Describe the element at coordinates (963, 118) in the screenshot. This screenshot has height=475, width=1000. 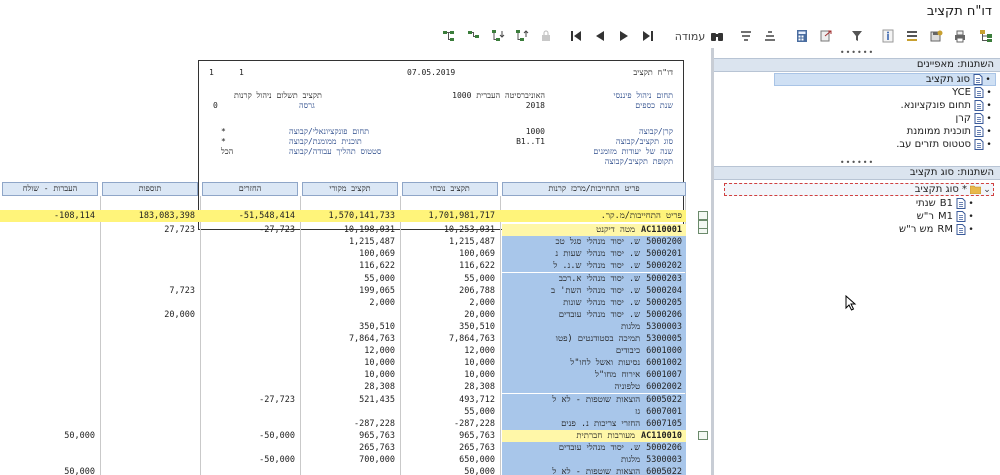
I see `attribute-label: קרן` at that location.